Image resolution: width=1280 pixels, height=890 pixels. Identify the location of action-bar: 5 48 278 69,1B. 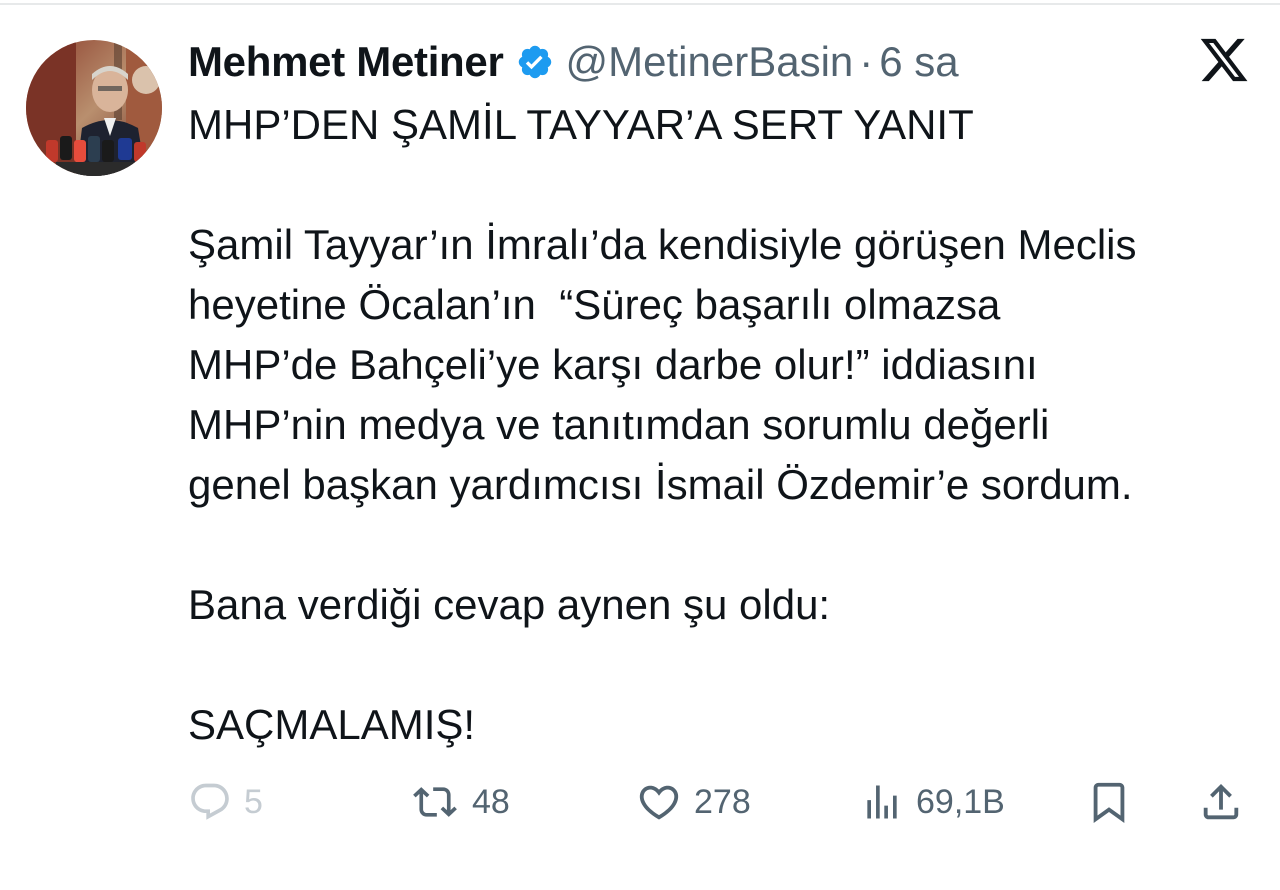
(718, 802).